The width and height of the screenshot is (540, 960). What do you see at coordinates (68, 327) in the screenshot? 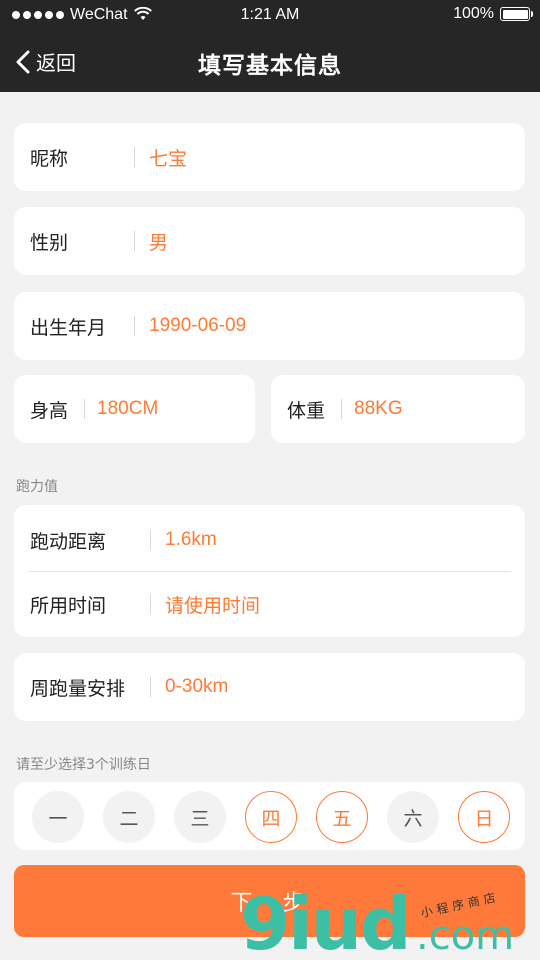
I see `birth-label: 出生年月` at bounding box center [68, 327].